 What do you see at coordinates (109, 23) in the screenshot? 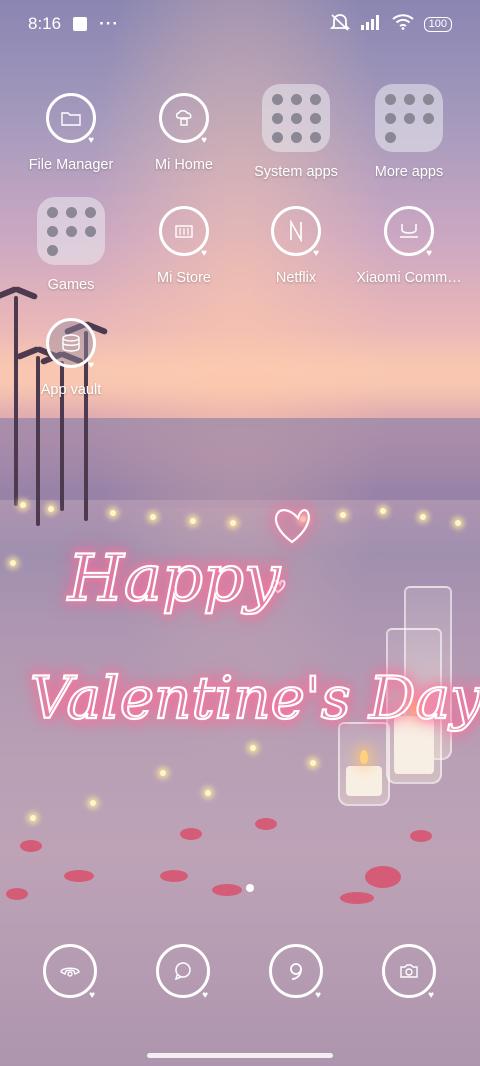
I see `more-dots-icon: ···` at bounding box center [109, 23].